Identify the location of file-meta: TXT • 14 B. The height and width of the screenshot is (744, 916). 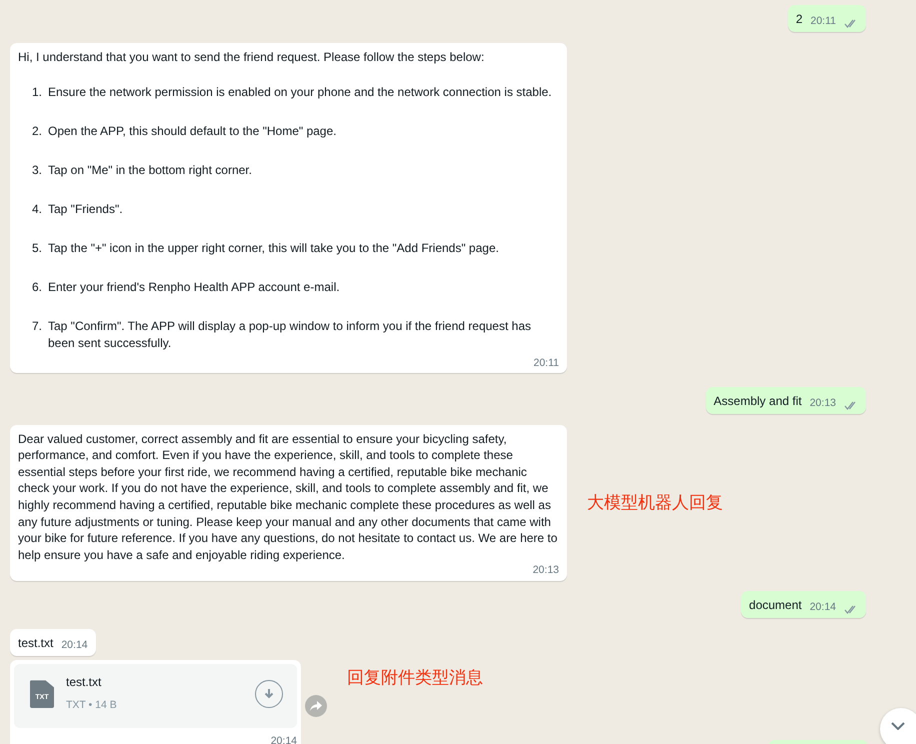
(92, 706).